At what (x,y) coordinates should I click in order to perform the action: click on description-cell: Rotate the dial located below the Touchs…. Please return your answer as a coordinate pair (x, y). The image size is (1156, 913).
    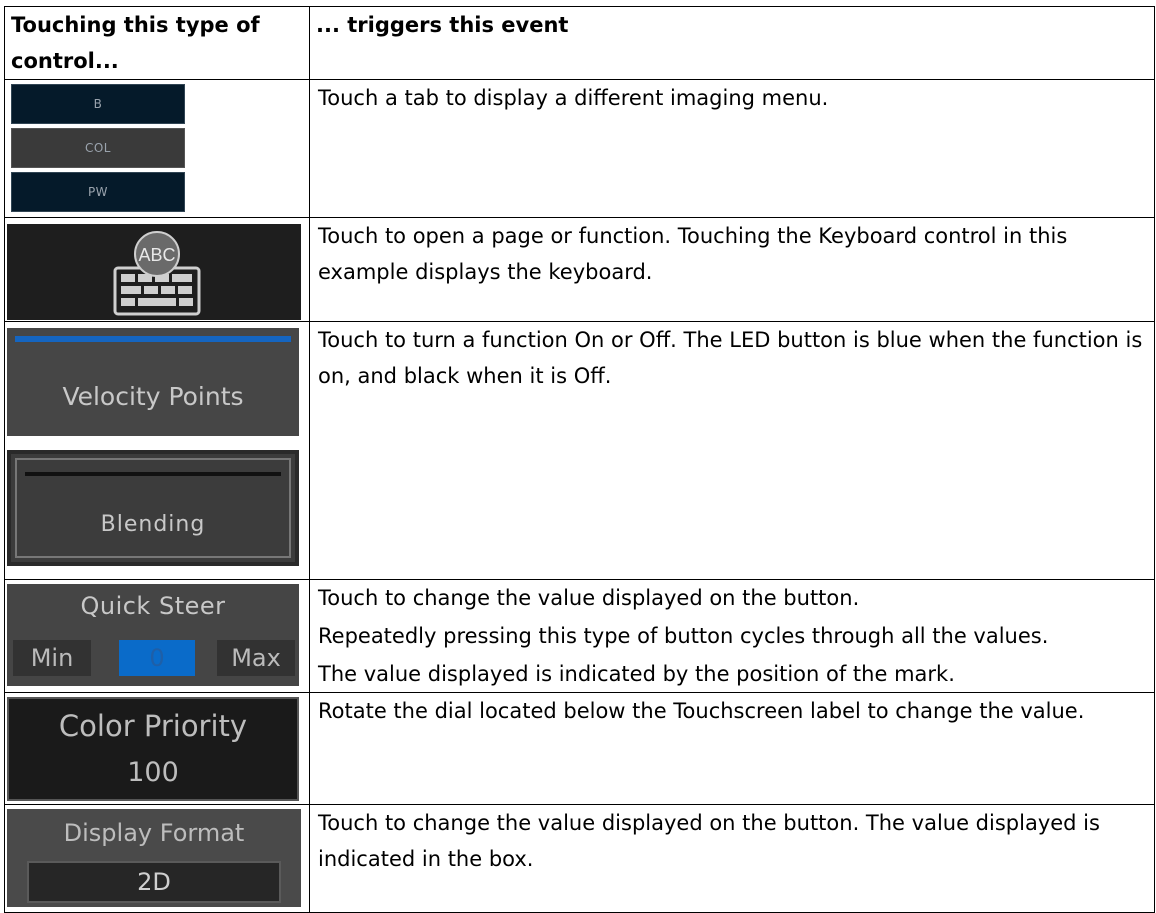
    Looking at the image, I should click on (732, 748).